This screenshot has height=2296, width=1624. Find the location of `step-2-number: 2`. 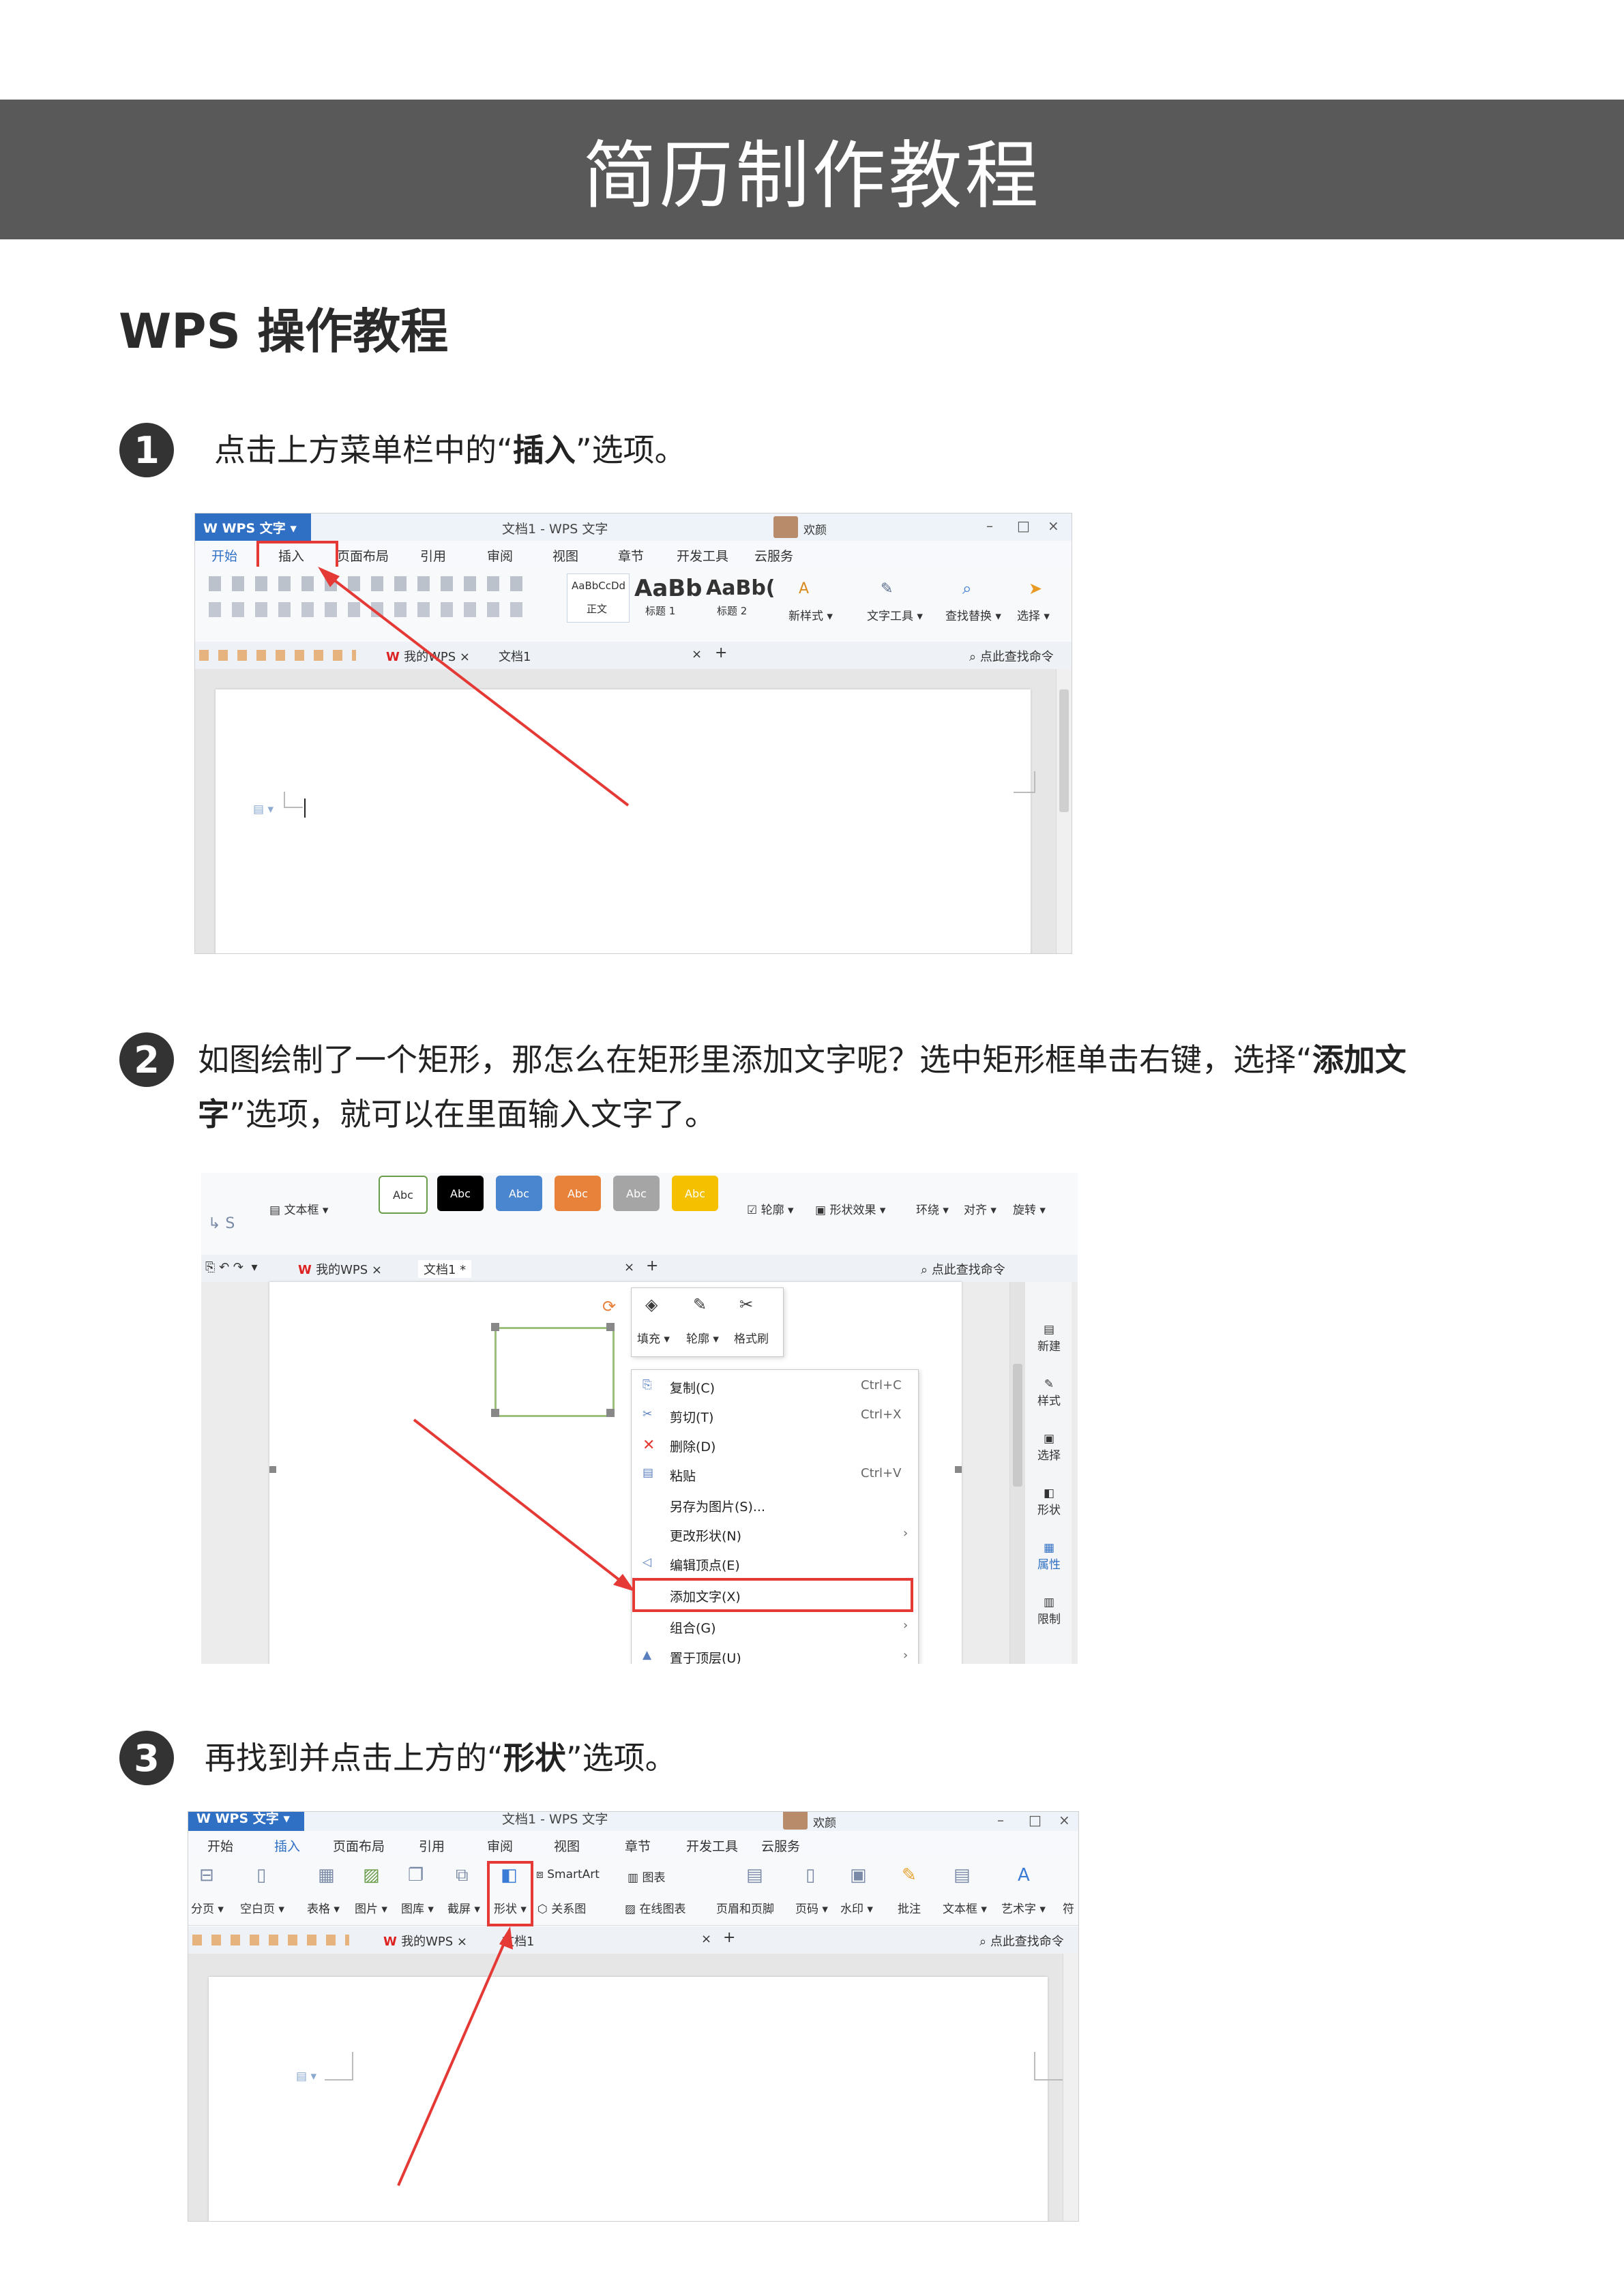

step-2-number: 2 is located at coordinates (146, 1060).